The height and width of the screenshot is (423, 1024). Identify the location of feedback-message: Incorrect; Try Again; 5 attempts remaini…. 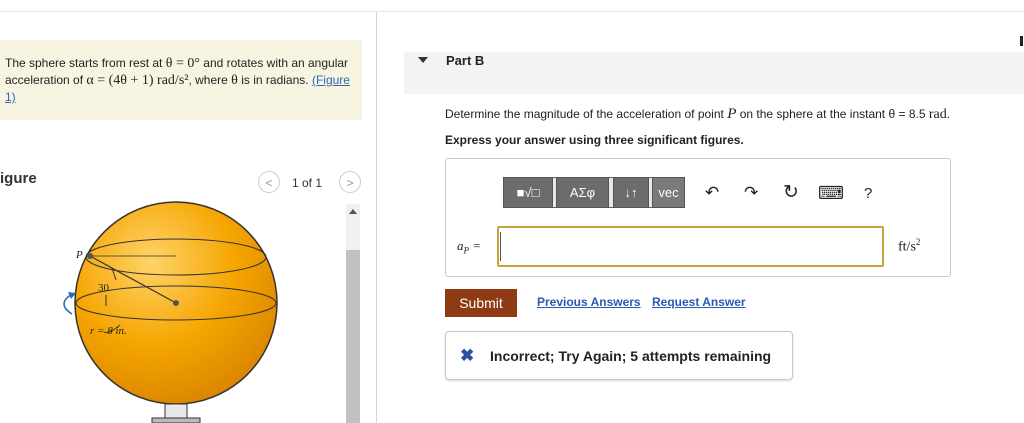
(631, 356).